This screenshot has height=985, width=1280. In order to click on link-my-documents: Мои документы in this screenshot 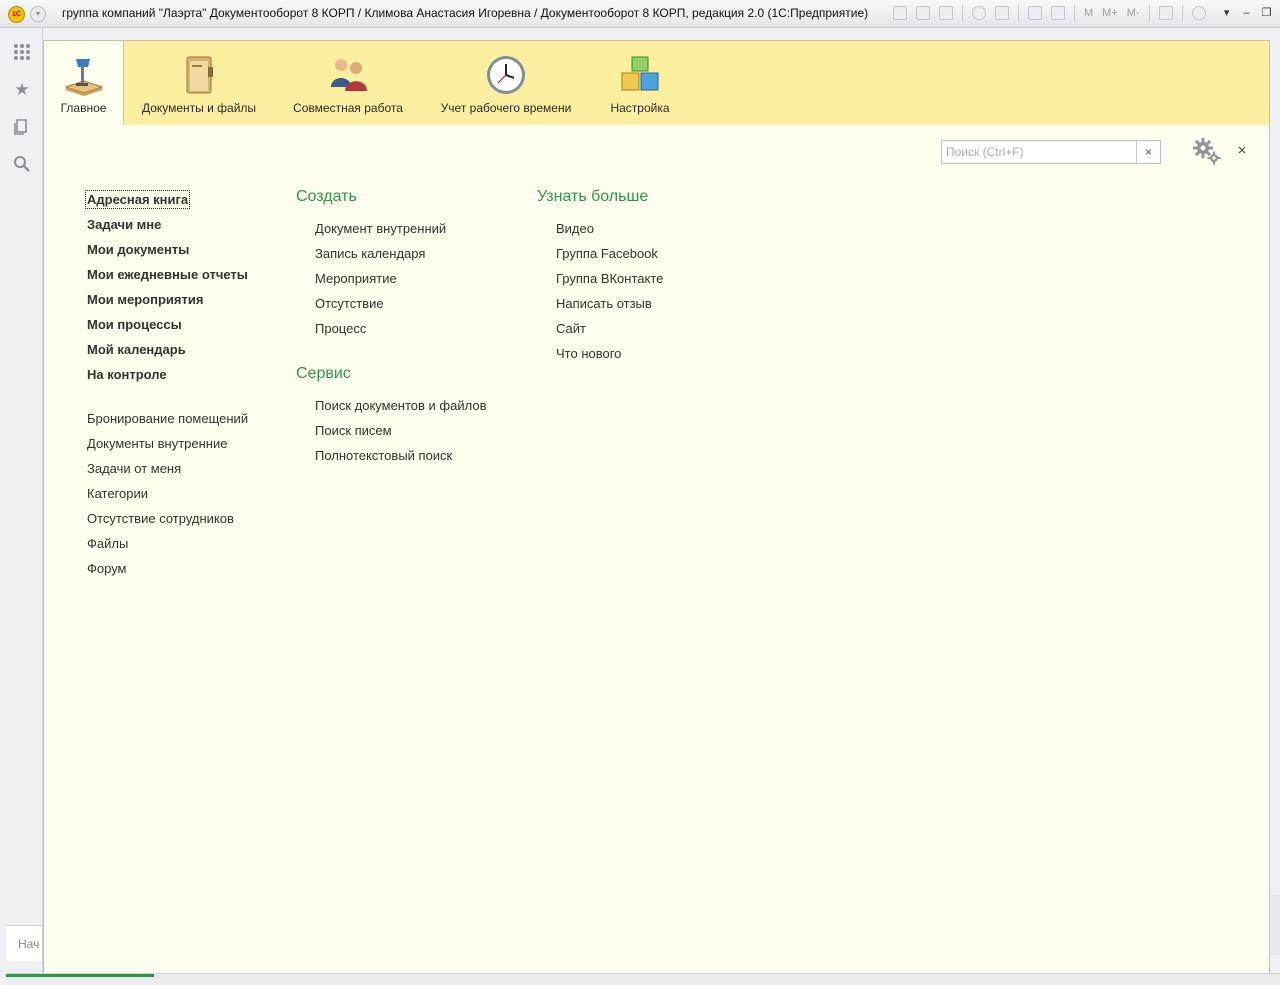, I will do `click(138, 249)`.